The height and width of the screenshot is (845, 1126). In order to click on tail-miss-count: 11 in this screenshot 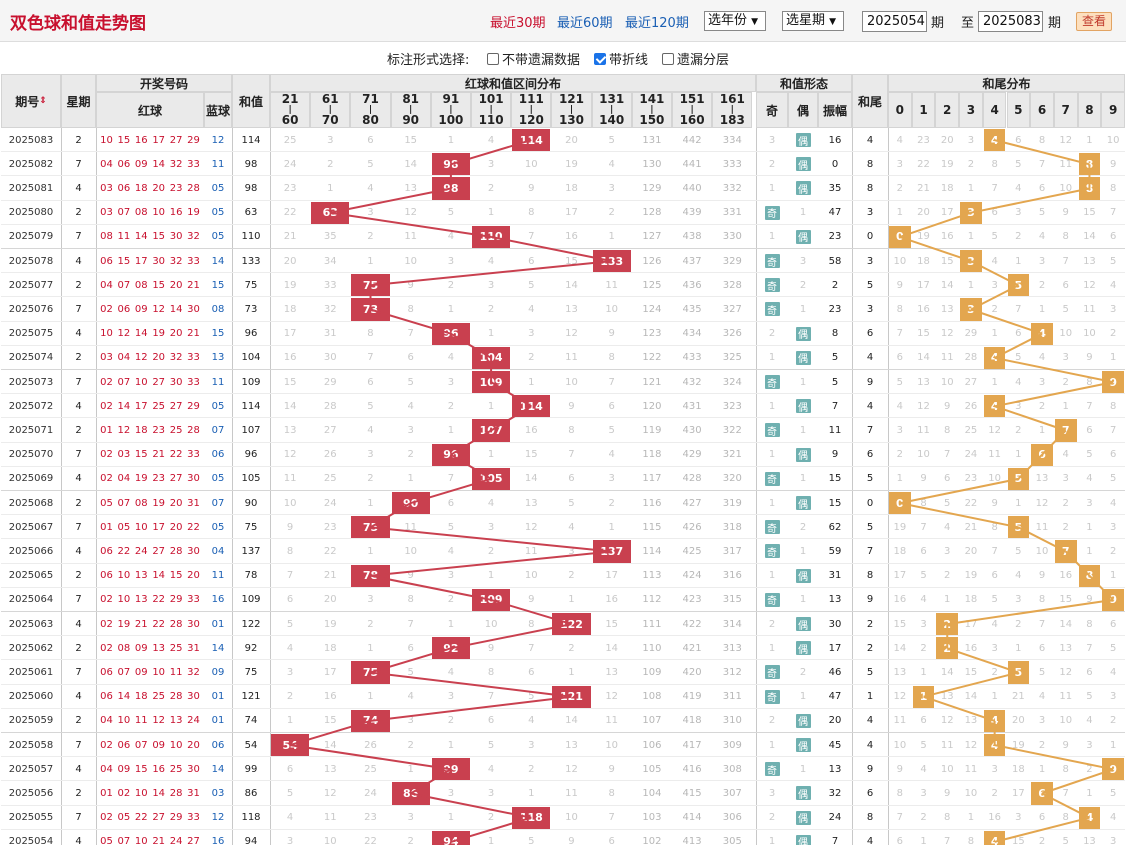, I will do `click(1089, 309)`.